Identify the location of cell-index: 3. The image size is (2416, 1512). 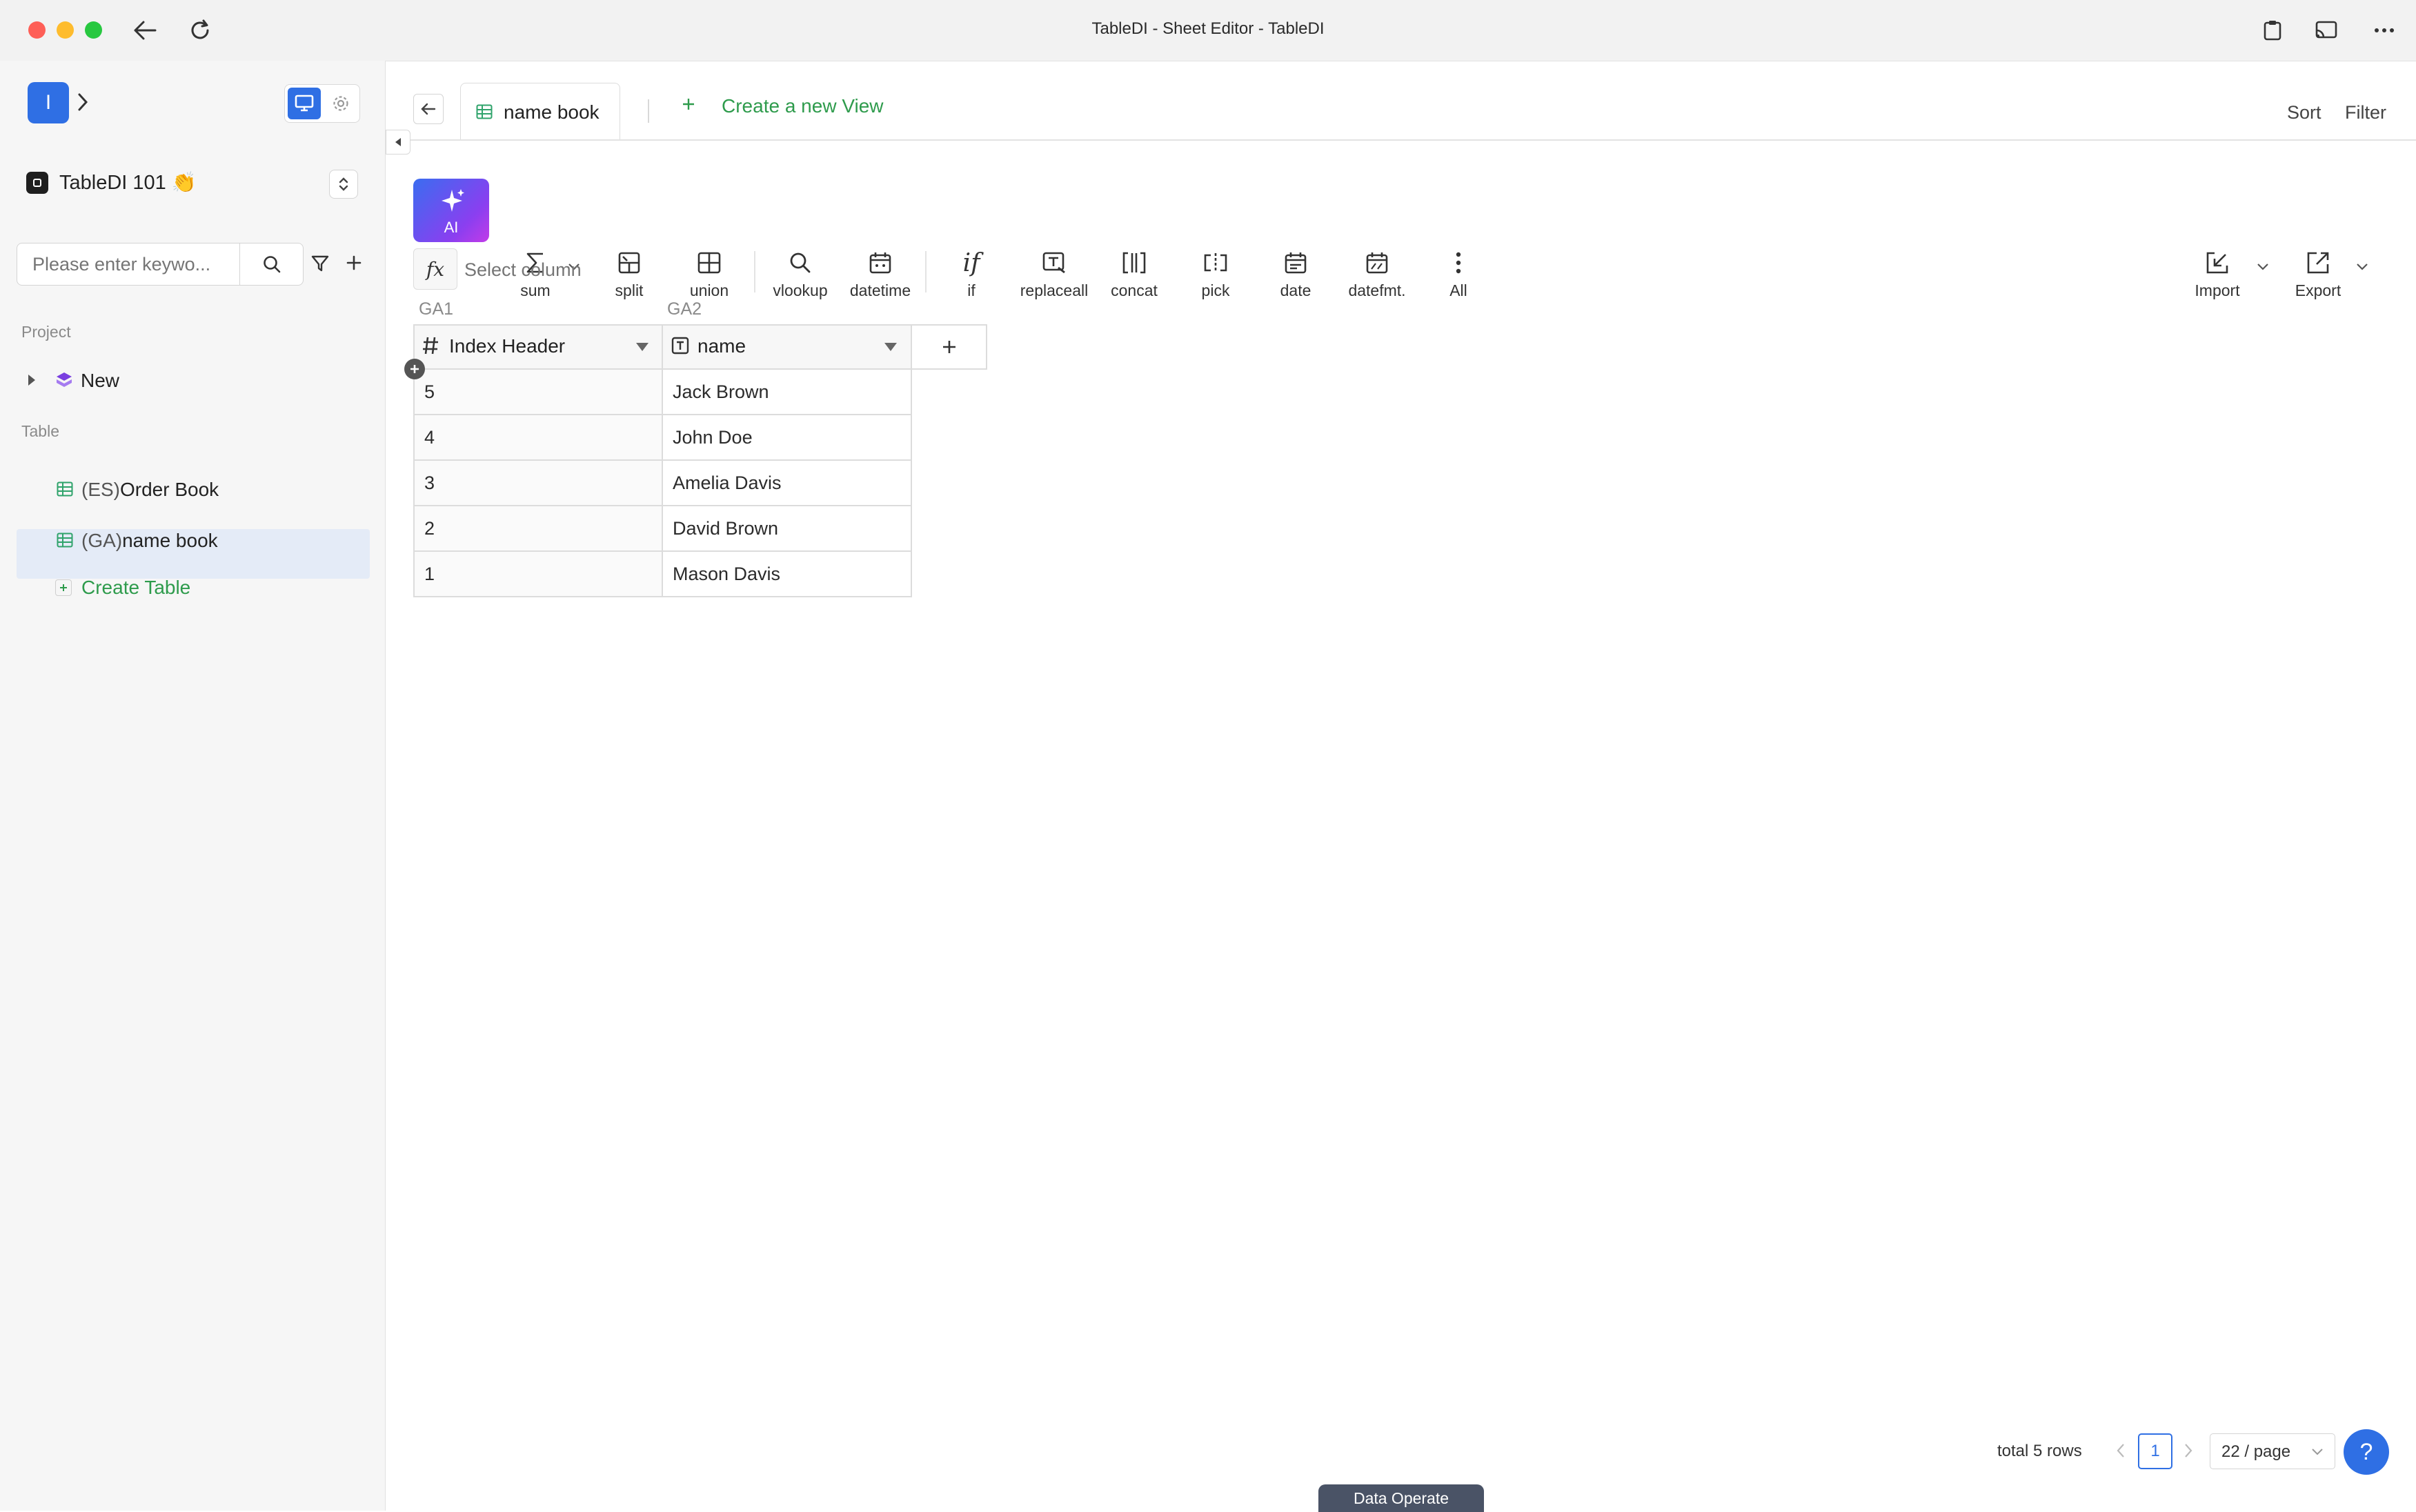
(538, 483).